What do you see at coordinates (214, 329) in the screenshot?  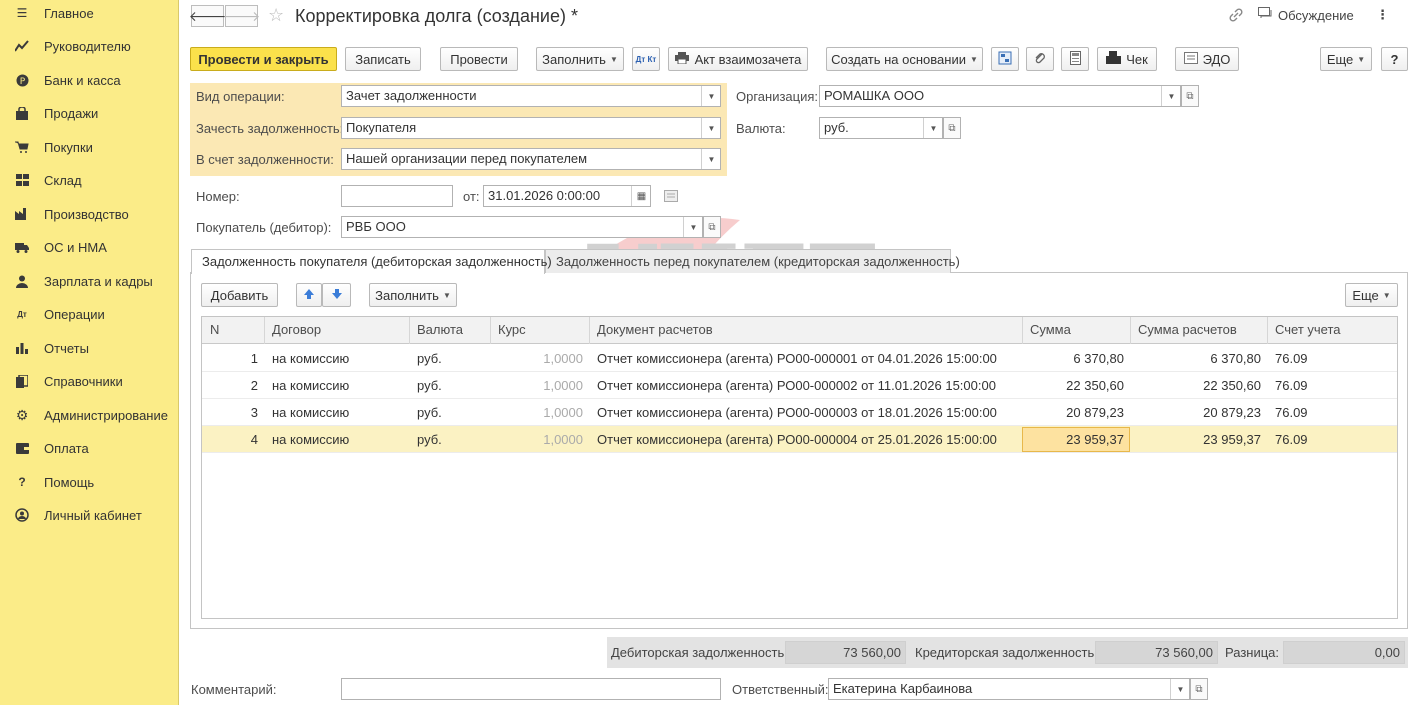 I see `column-header-n: N` at bounding box center [214, 329].